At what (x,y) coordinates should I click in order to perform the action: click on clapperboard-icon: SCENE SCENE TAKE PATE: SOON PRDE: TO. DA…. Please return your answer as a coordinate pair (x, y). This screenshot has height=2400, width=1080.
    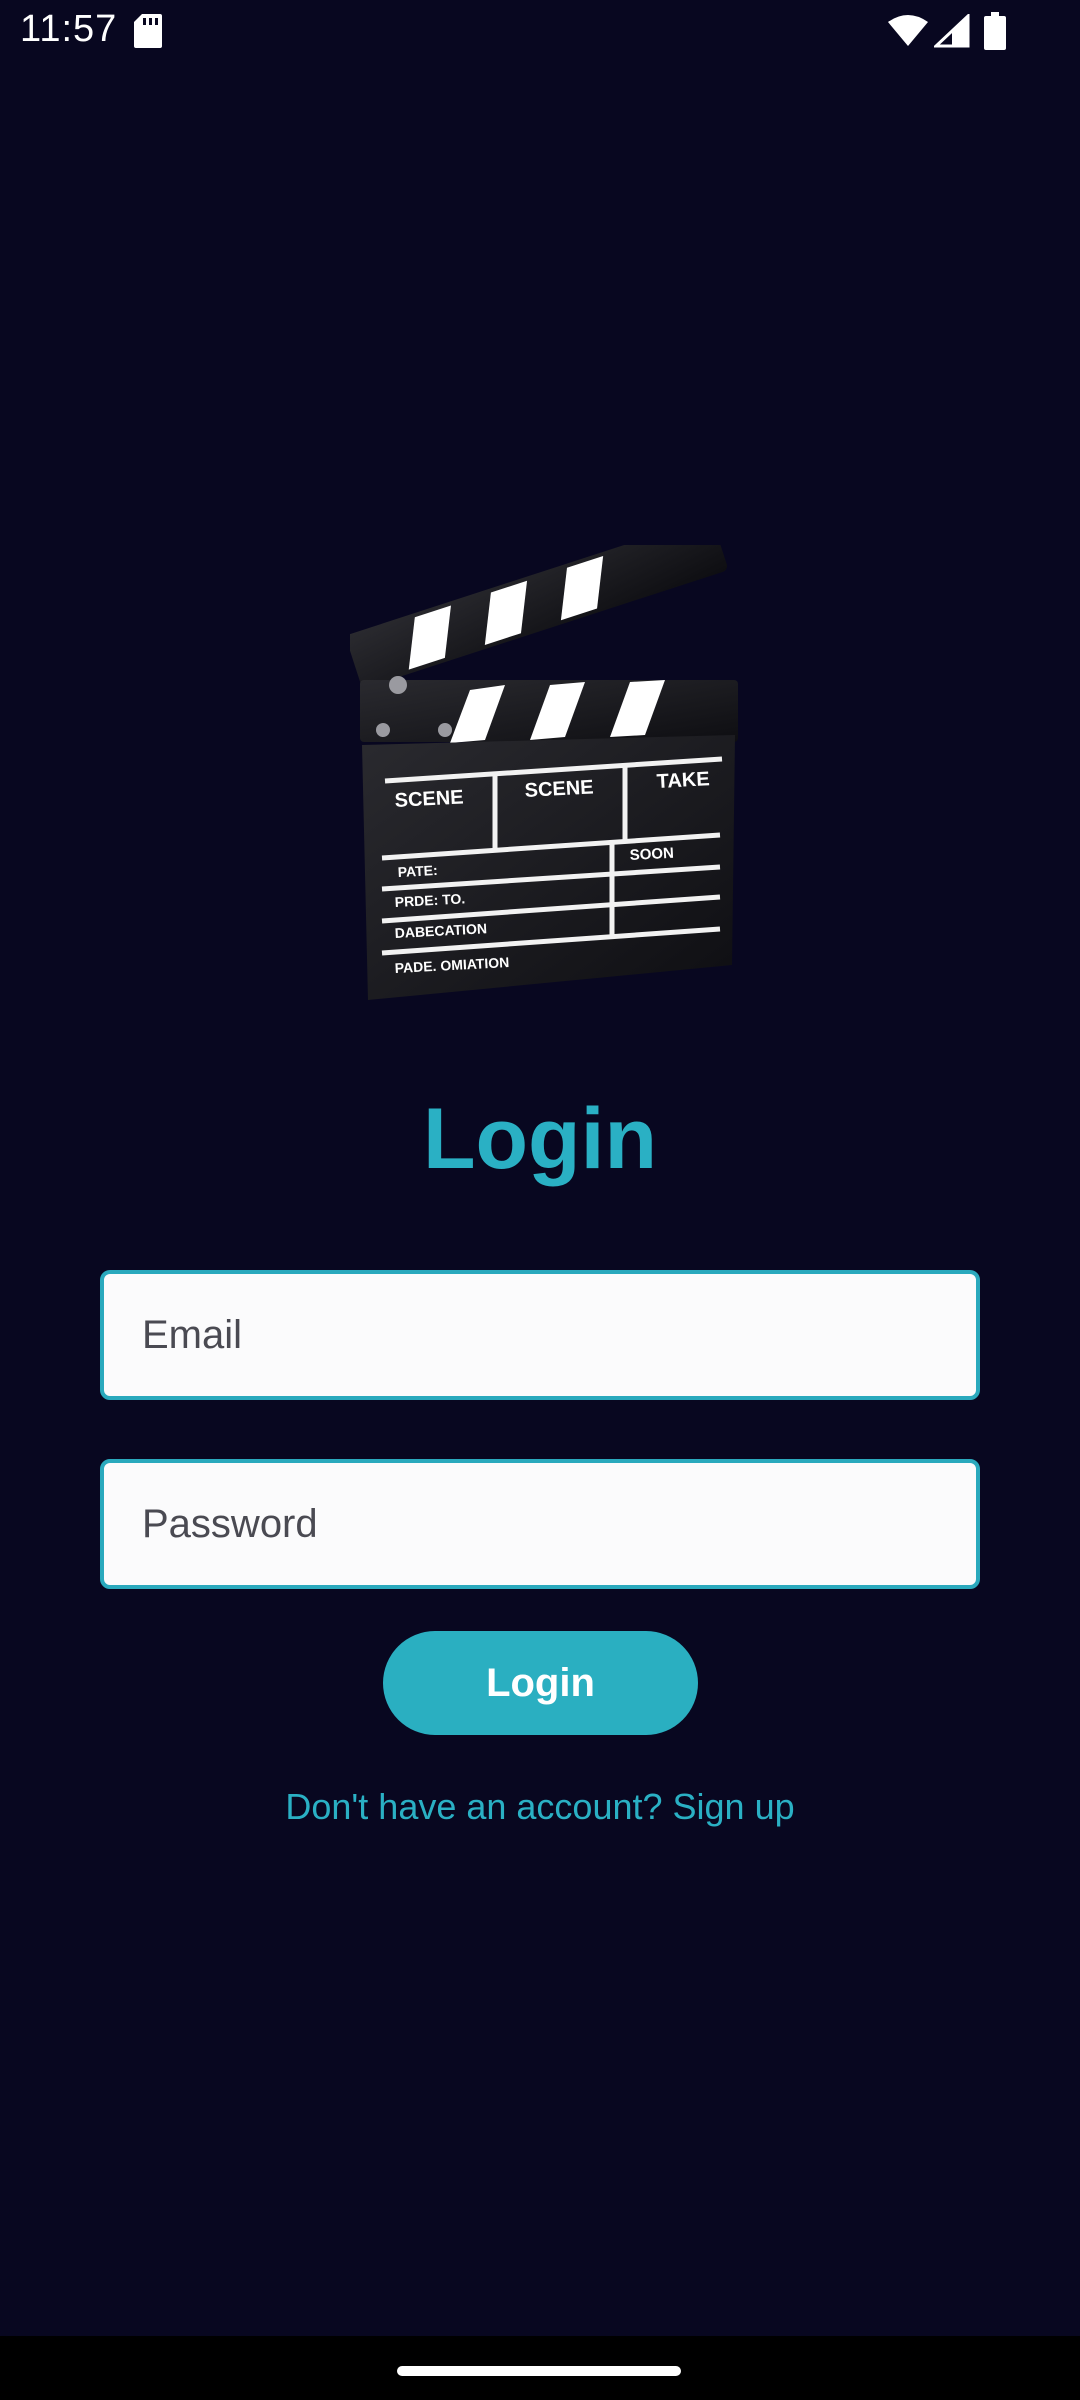
    Looking at the image, I should click on (544, 772).